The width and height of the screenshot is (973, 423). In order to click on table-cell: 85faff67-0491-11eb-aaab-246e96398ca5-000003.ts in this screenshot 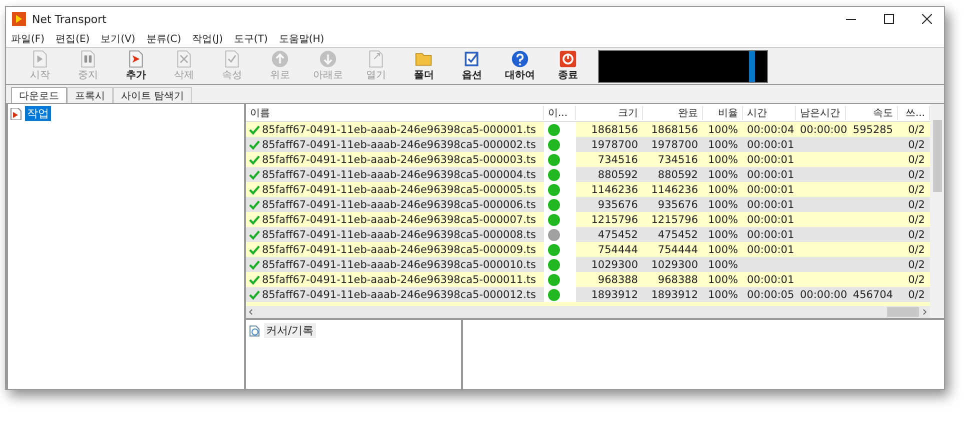, I will do `click(399, 160)`.